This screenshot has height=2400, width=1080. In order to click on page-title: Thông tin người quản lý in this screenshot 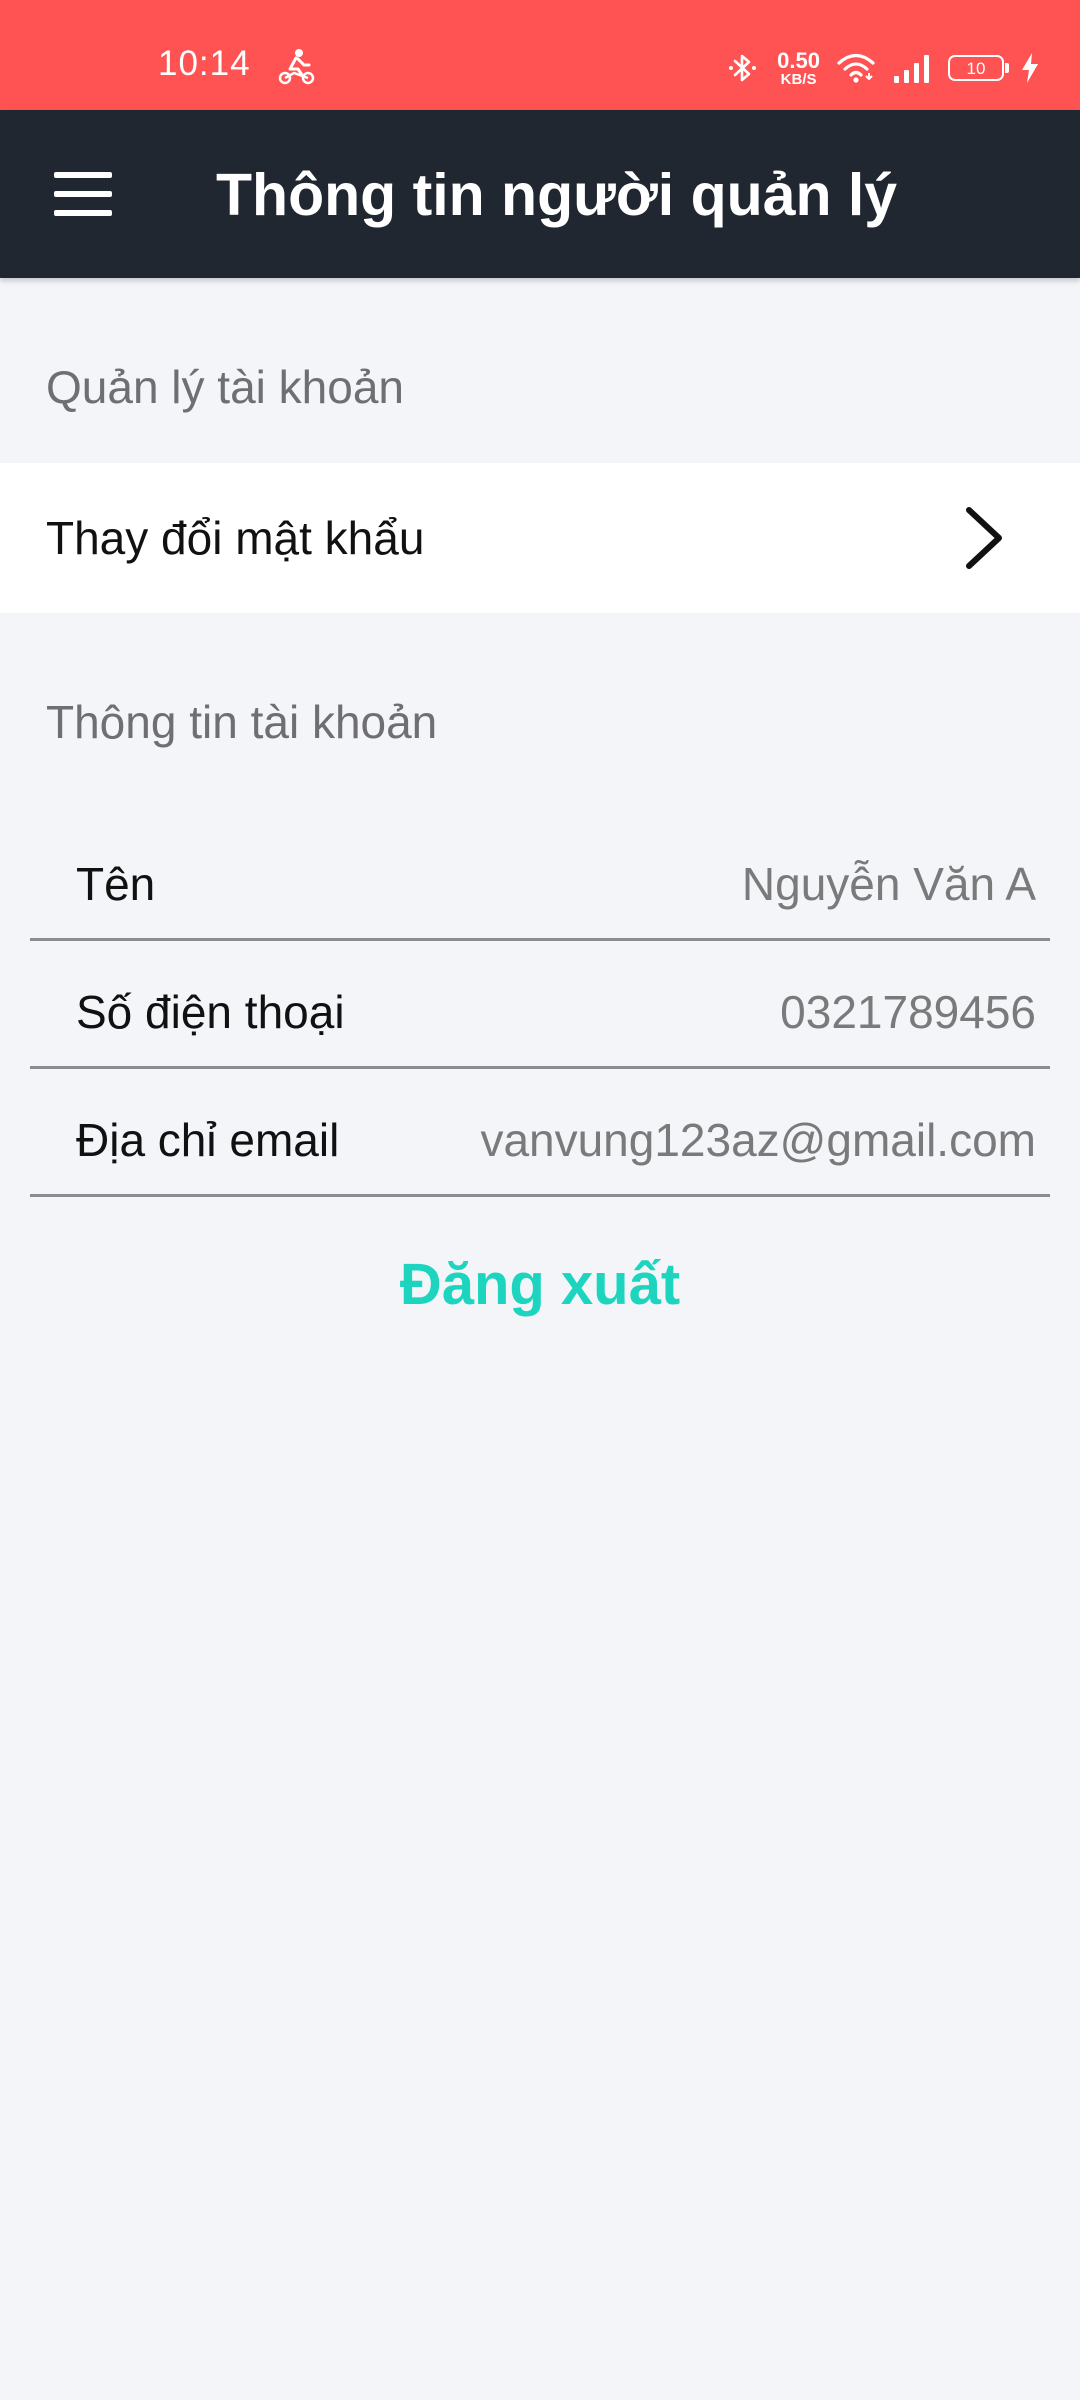, I will do `click(557, 195)`.